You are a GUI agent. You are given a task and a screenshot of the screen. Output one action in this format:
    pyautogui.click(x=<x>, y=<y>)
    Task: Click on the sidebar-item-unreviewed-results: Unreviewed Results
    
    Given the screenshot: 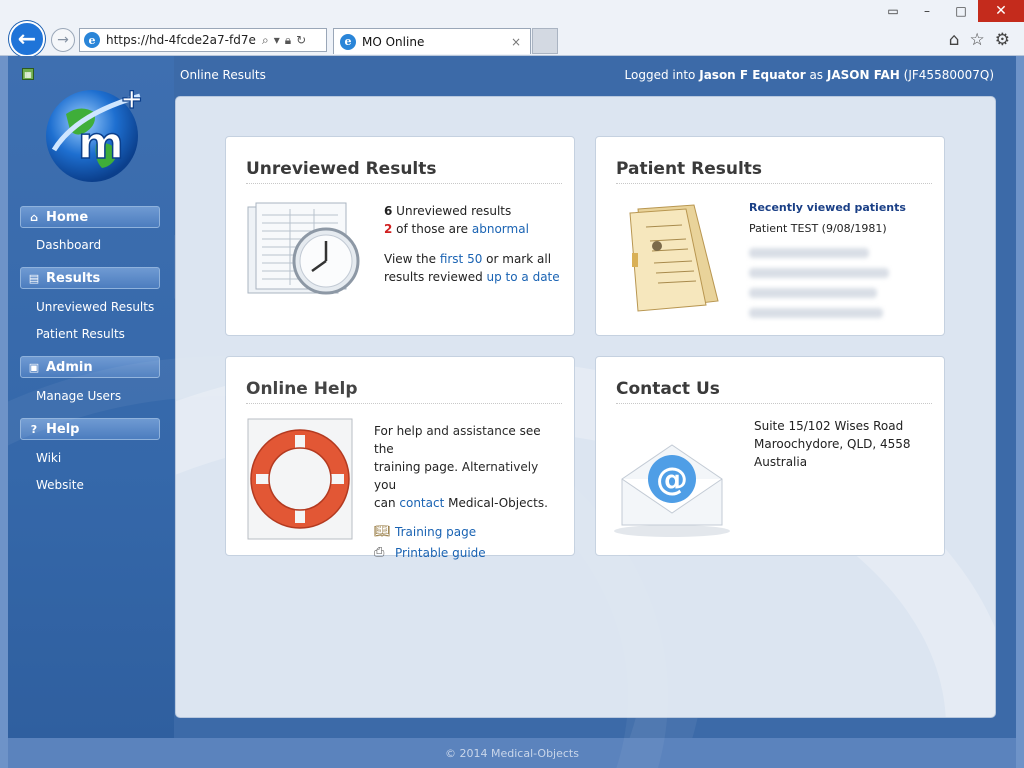 What is the action you would take?
    pyautogui.click(x=95, y=307)
    